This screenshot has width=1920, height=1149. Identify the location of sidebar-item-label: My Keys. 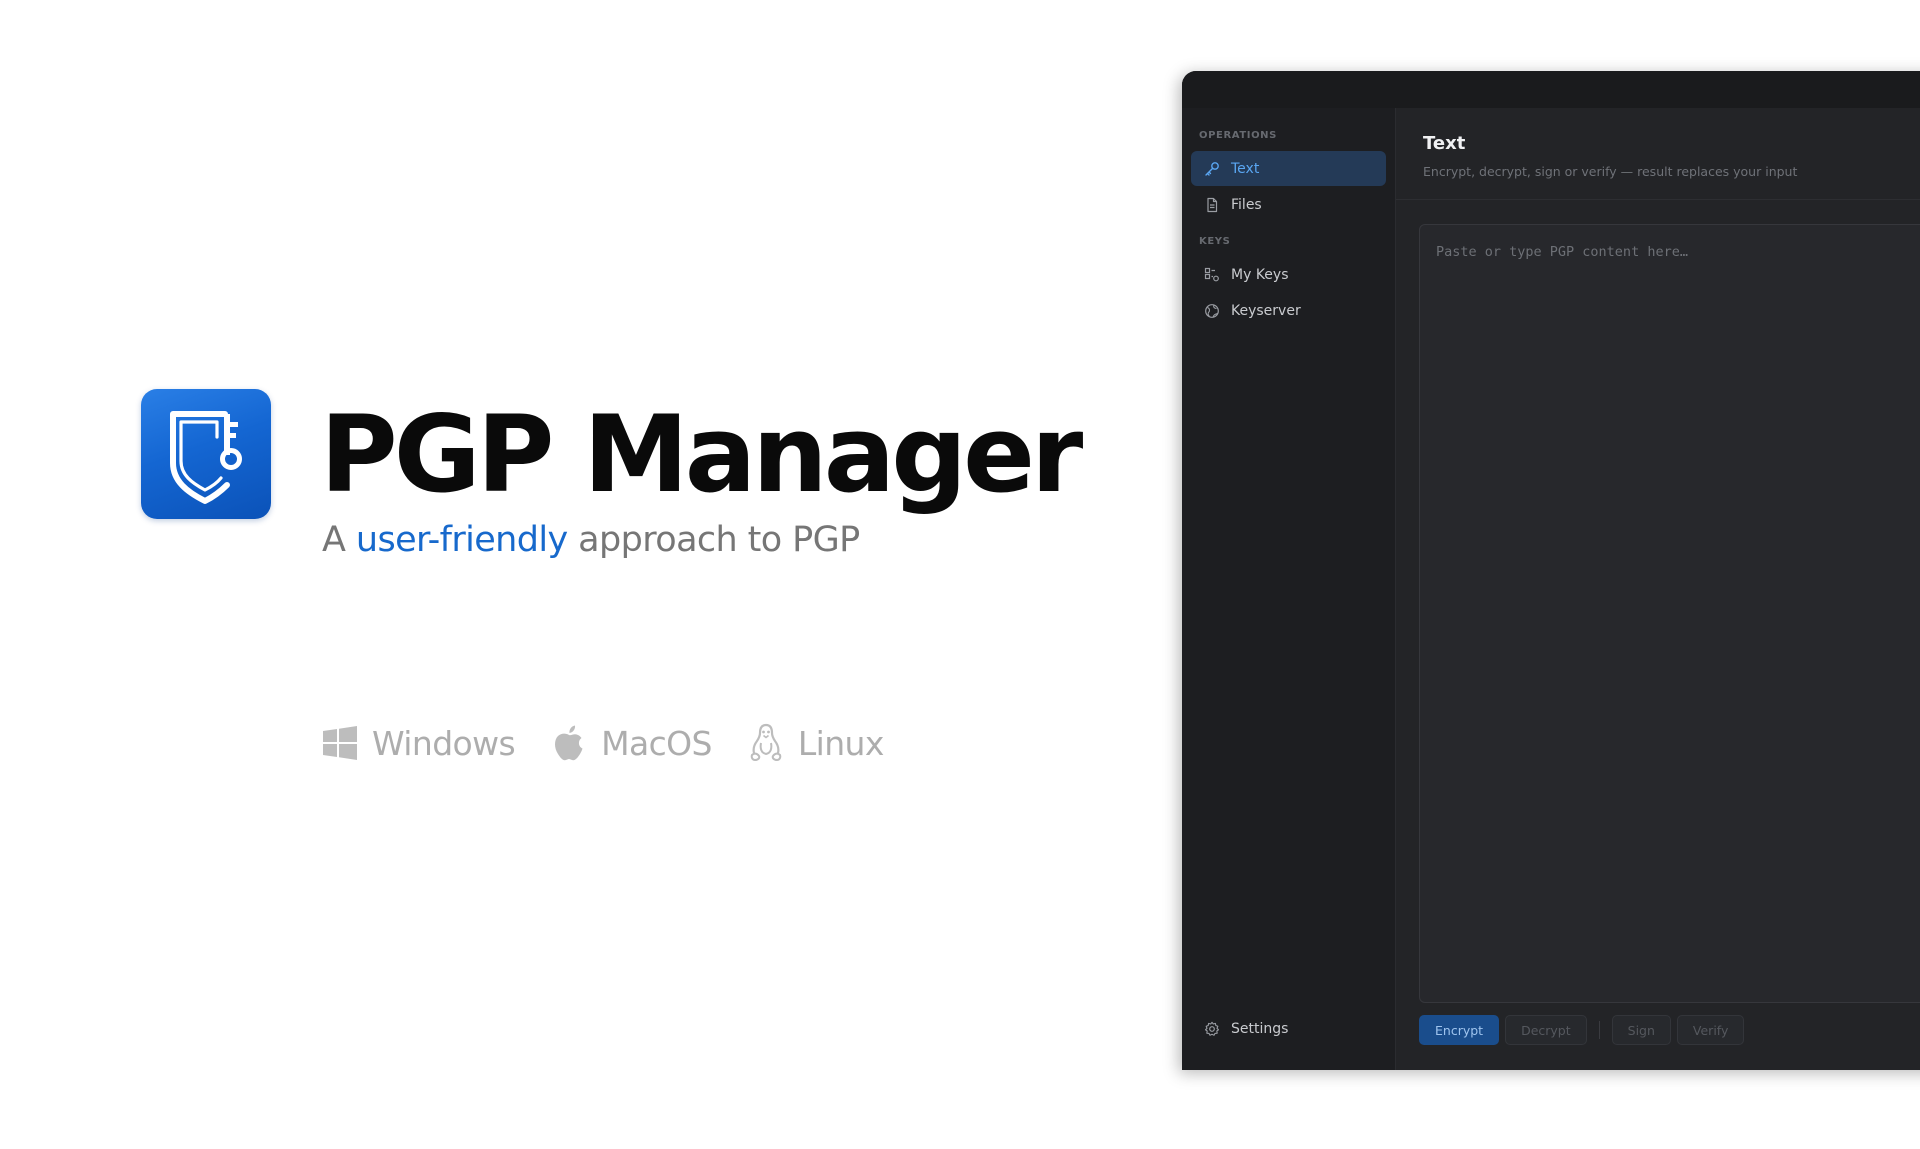
(1260, 274).